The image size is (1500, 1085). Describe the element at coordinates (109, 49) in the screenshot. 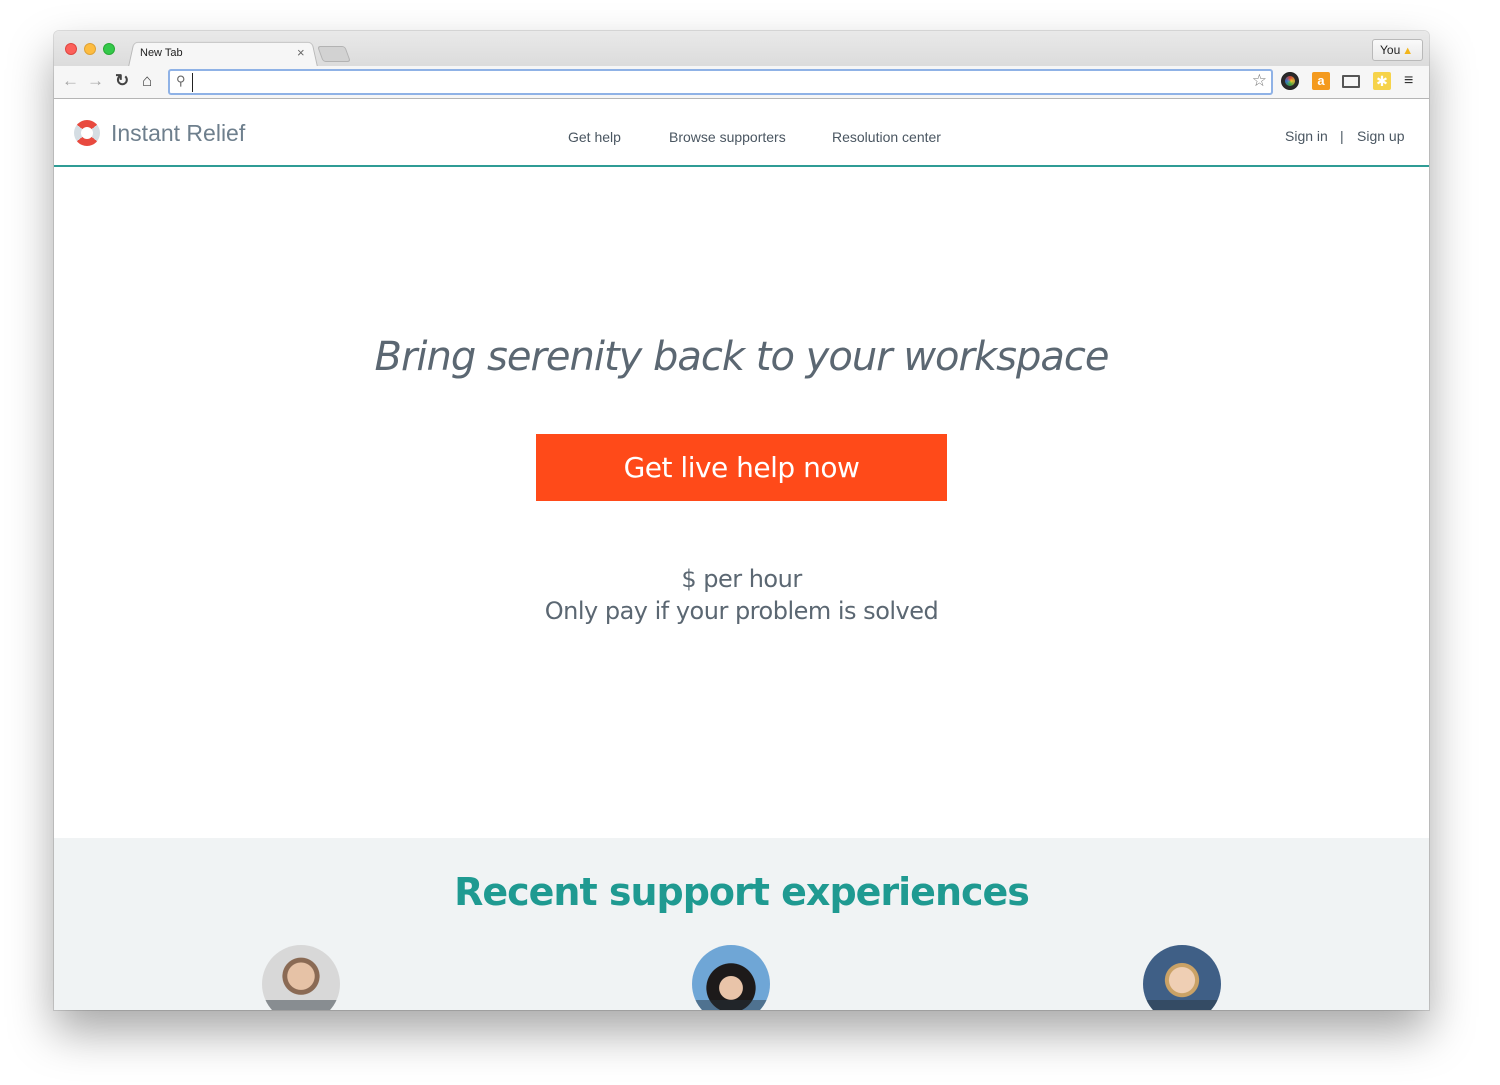

I see `window-maximize-button` at that location.